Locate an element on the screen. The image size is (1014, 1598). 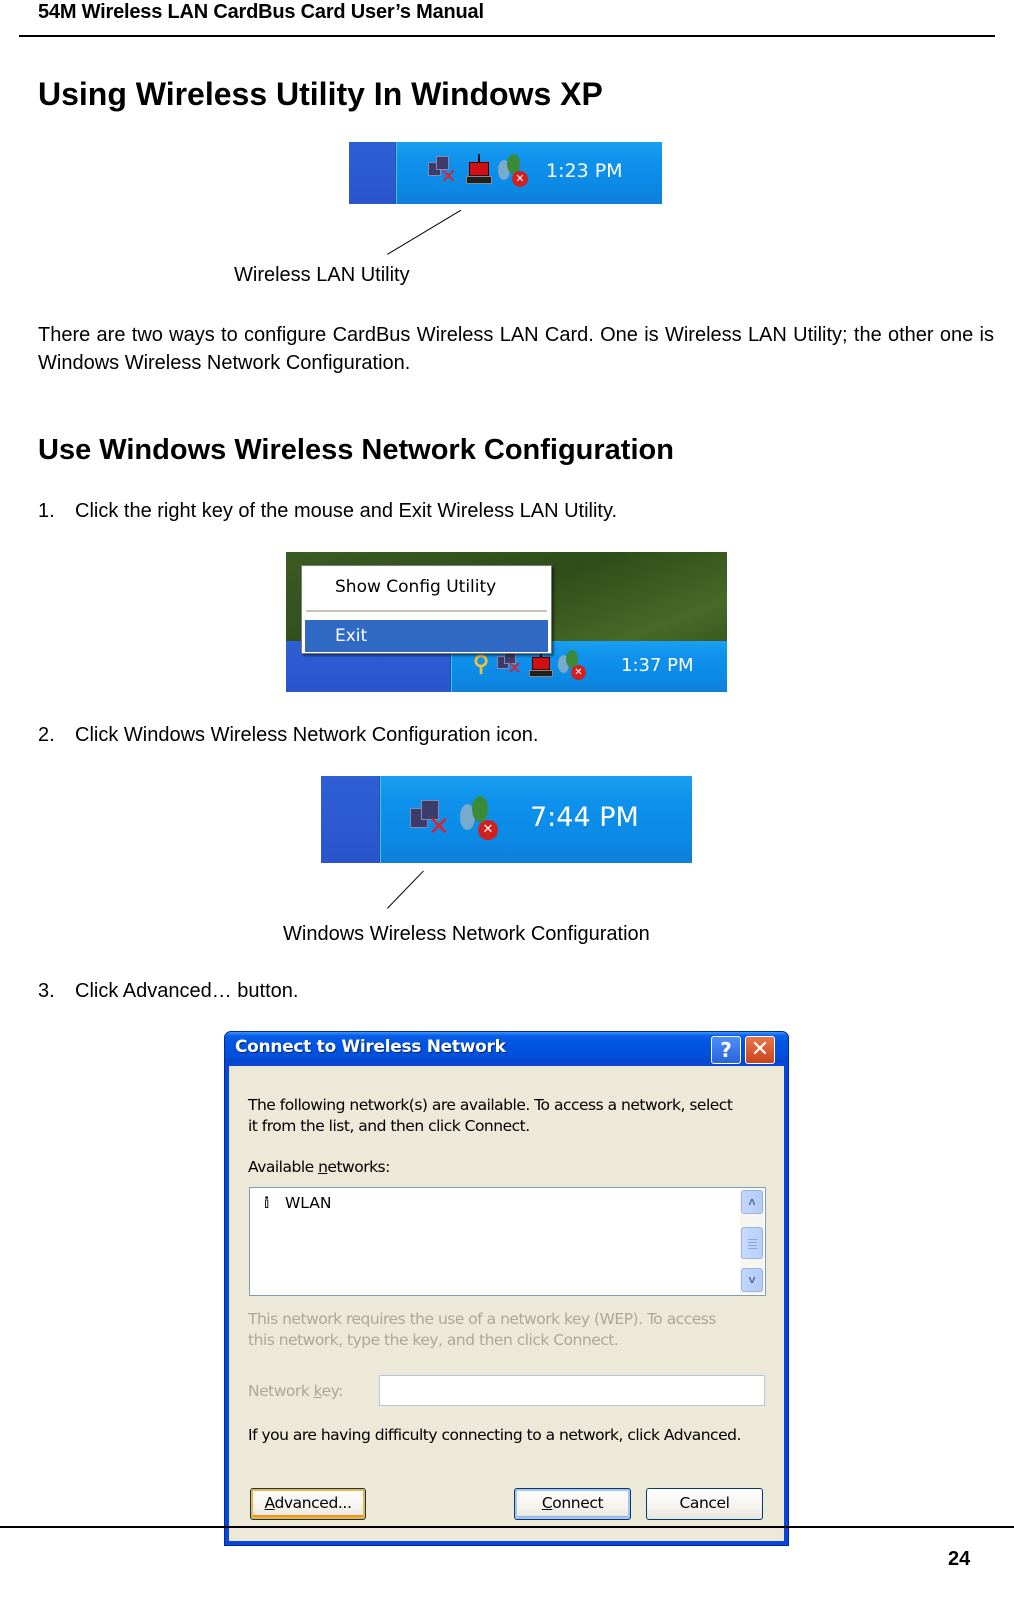
scroll-down-button: ˅ is located at coordinates (752, 1280).